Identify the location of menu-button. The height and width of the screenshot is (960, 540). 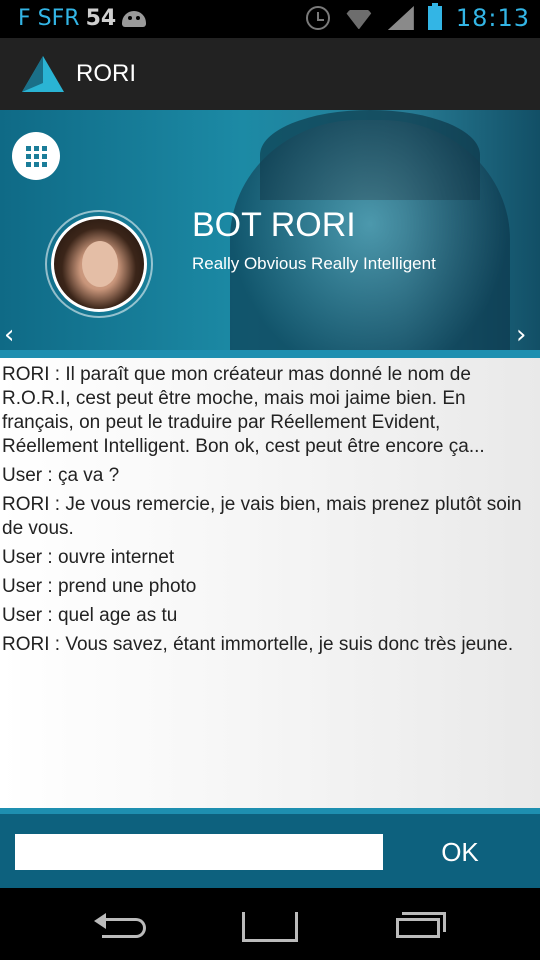
(36, 156).